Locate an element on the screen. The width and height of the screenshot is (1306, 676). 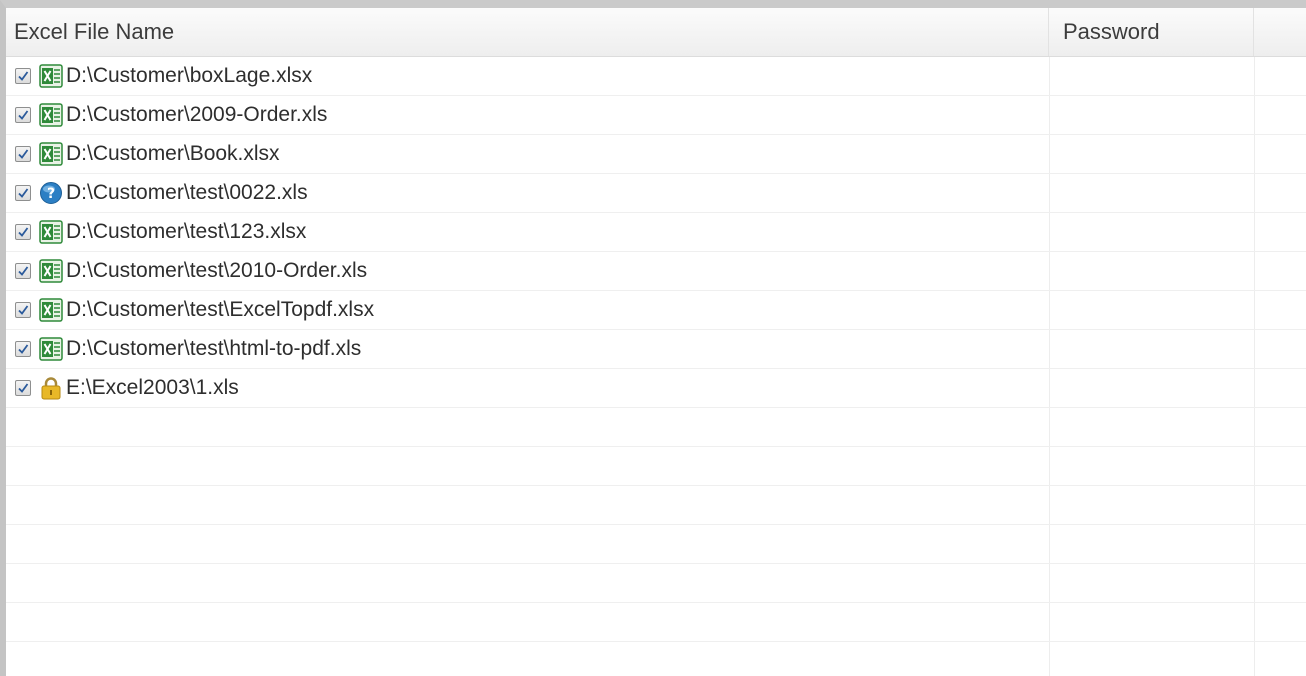
file-path-label: D:\Customer\test\ExcelTopdf.xlsx is located at coordinates (220, 309).